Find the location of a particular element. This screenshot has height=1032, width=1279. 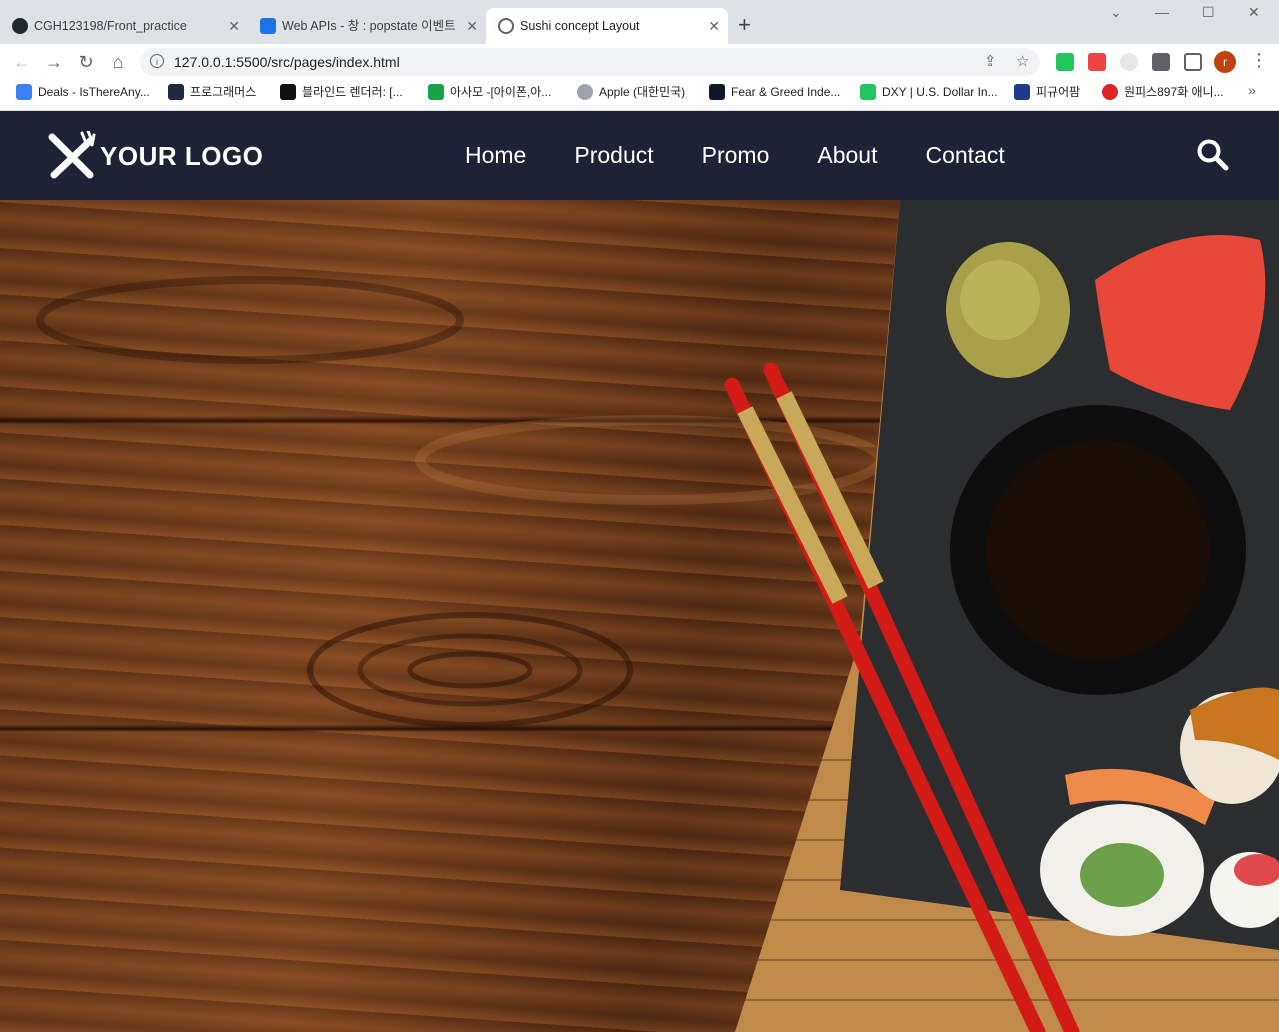

extension-icon is located at coordinates (1065, 62).